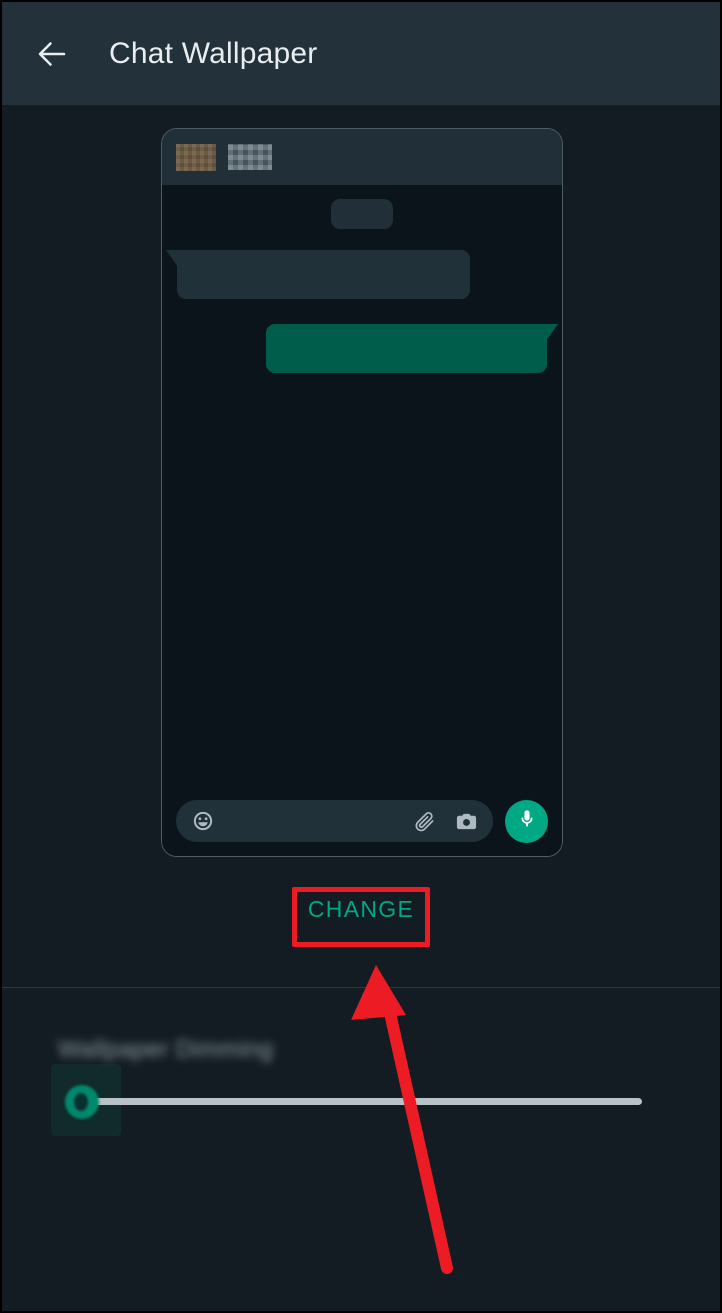 Image resolution: width=722 pixels, height=1313 pixels. What do you see at coordinates (323, 274) in the screenshot?
I see `message-bubble-incoming` at bounding box center [323, 274].